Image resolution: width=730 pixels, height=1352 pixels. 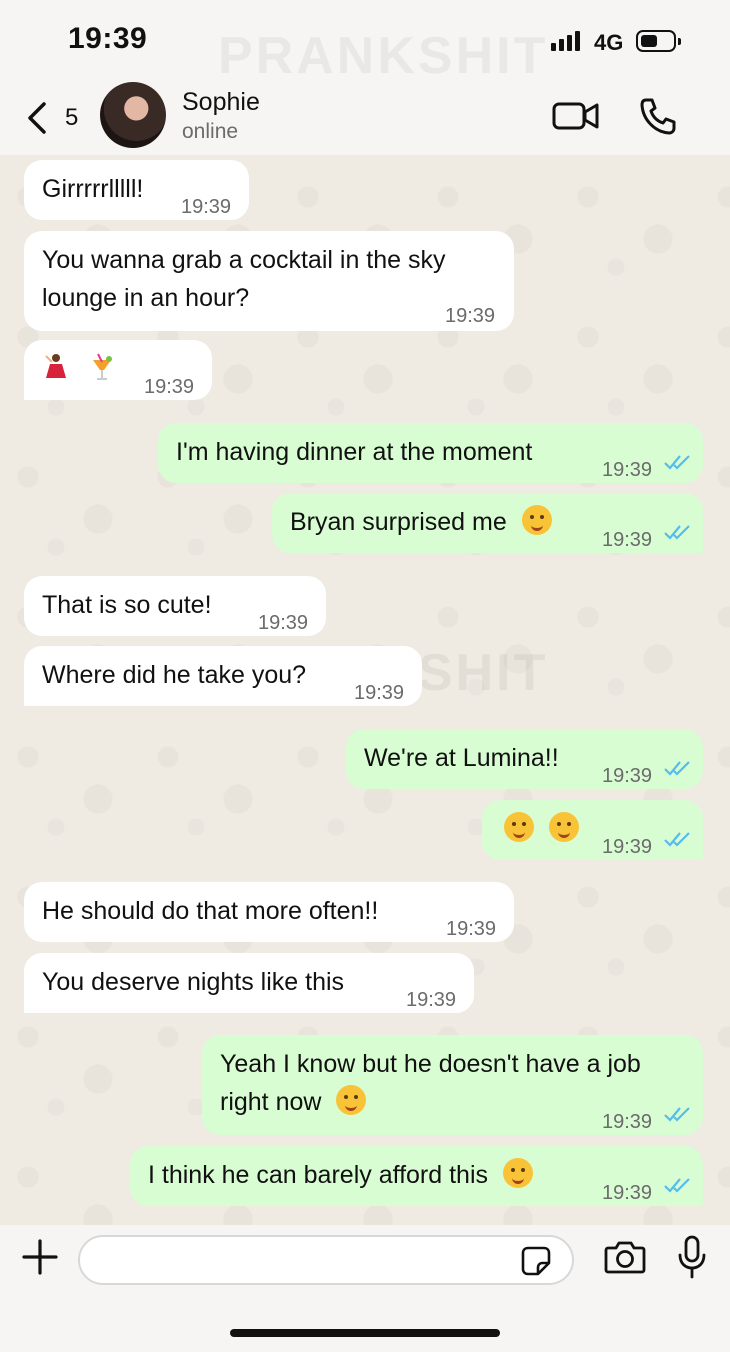 I want to click on smiling-face-with-hearts-emoji, so click(x=519, y=827).